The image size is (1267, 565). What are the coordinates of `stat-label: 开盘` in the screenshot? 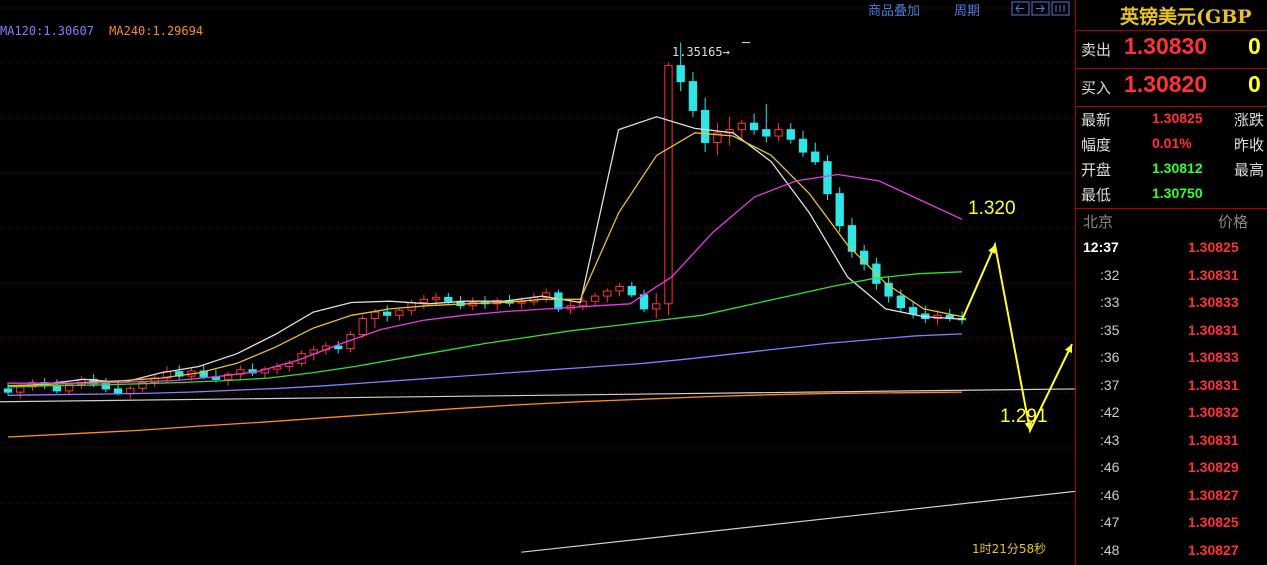 It's located at (1096, 170).